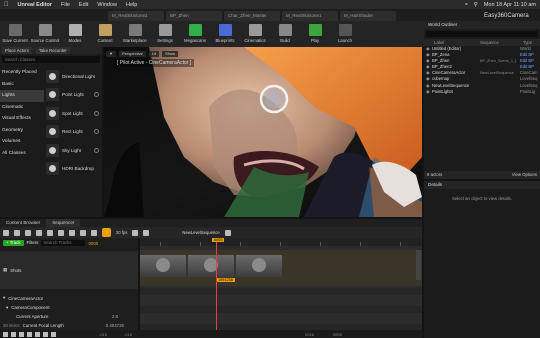 Image resolution: width=540 pixels, height=338 pixels. Describe the element at coordinates (200, 232) in the screenshot. I see `sequence-name: NewLevelSequence` at that location.